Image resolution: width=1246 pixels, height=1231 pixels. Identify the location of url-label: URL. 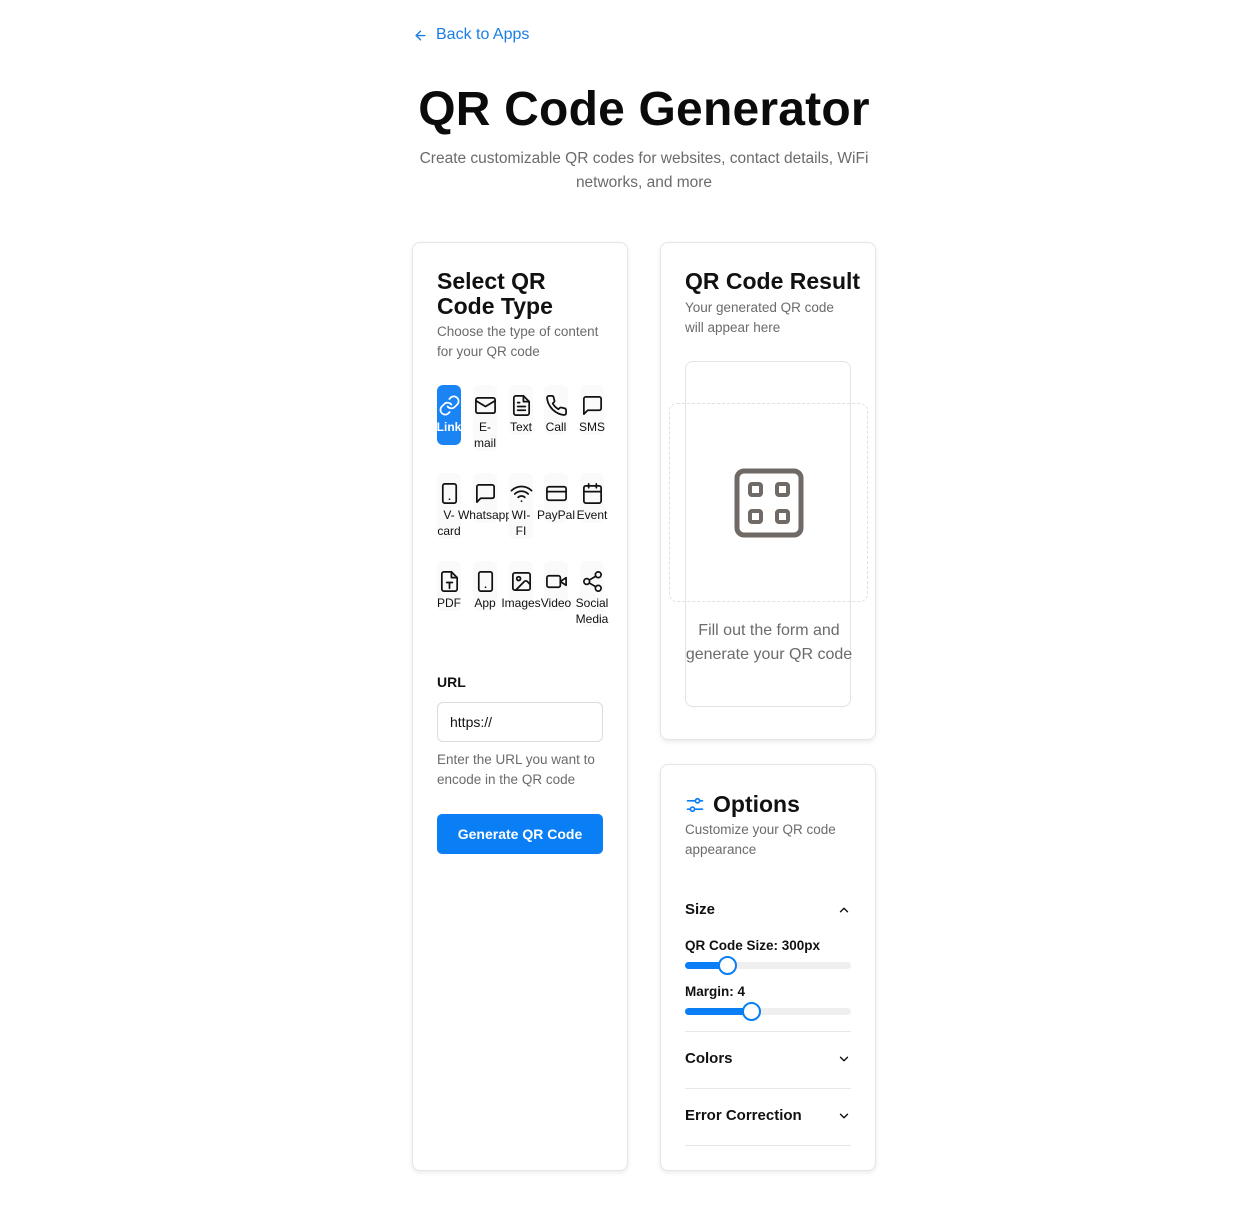
(451, 682).